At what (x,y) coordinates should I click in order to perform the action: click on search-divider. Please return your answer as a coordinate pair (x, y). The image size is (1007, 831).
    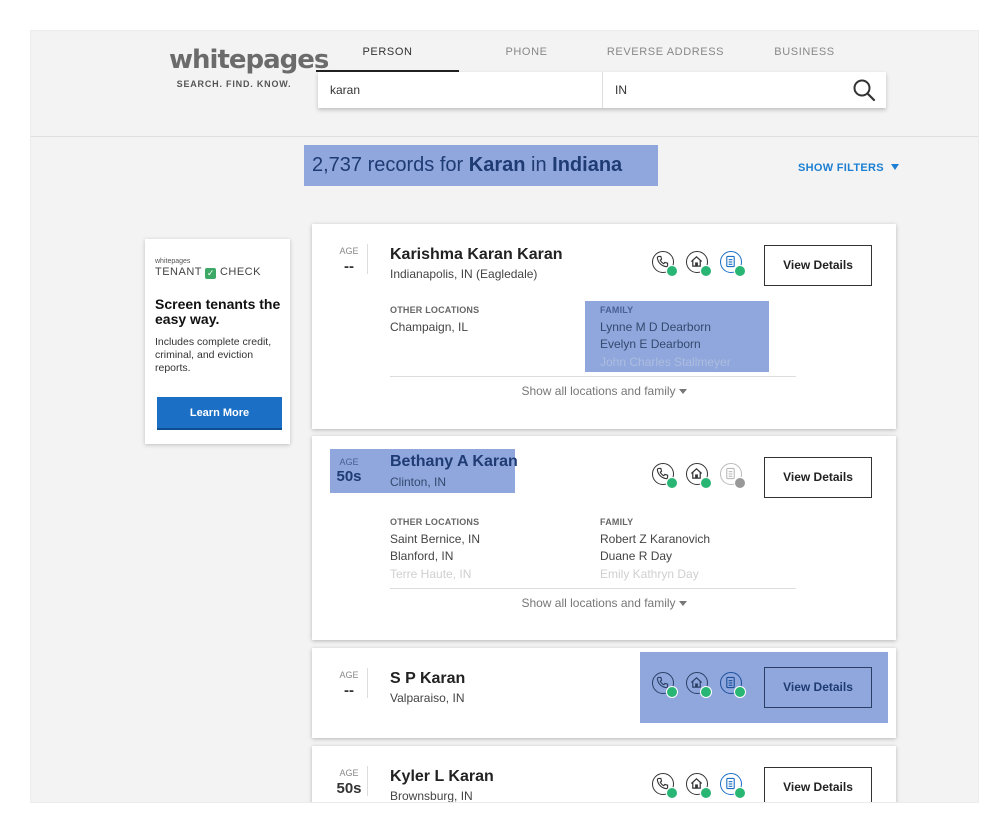
    Looking at the image, I should click on (602, 90).